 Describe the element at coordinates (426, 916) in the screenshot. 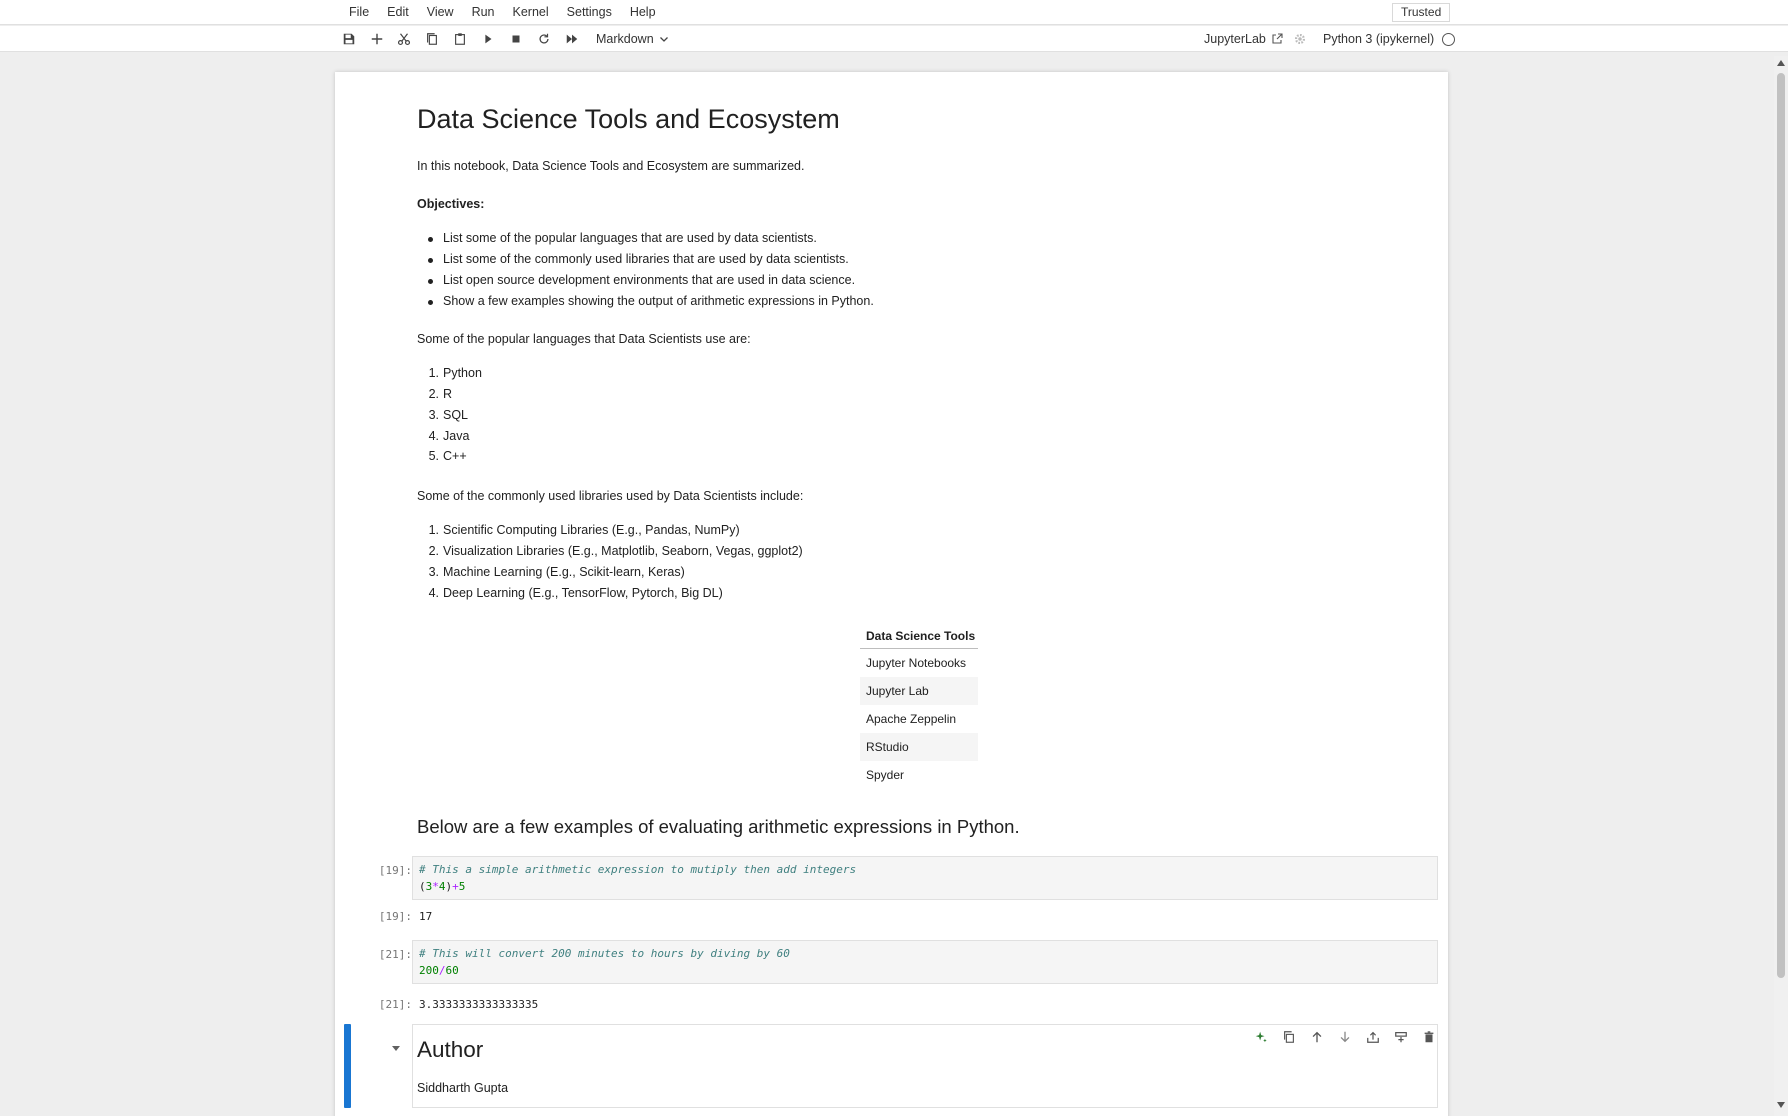

I see `cell-output: 17` at that location.